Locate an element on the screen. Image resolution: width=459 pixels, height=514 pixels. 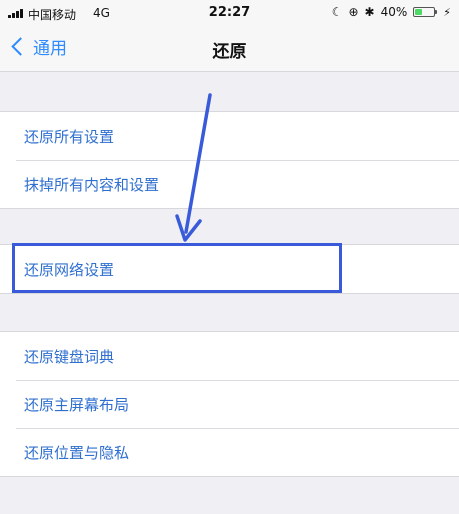
reset-keyboard-dictionary-item: 还原键盘词典 is located at coordinates (229, 356).